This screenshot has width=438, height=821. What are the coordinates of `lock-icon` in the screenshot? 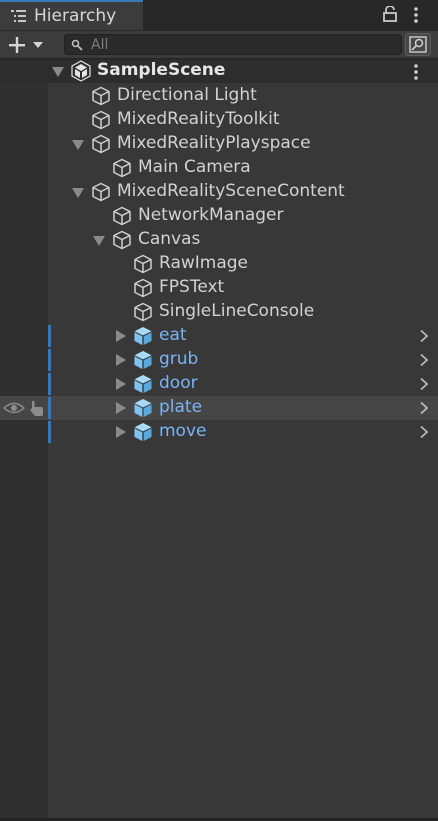 It's located at (390, 14).